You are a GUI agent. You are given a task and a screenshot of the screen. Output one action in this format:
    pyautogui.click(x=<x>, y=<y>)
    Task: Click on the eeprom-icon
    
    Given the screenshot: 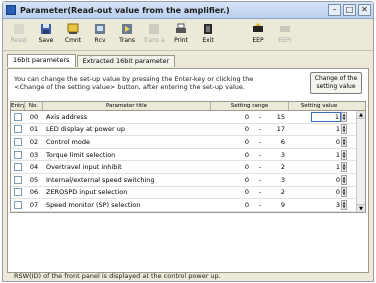 What is the action you would take?
    pyautogui.click(x=258, y=29)
    